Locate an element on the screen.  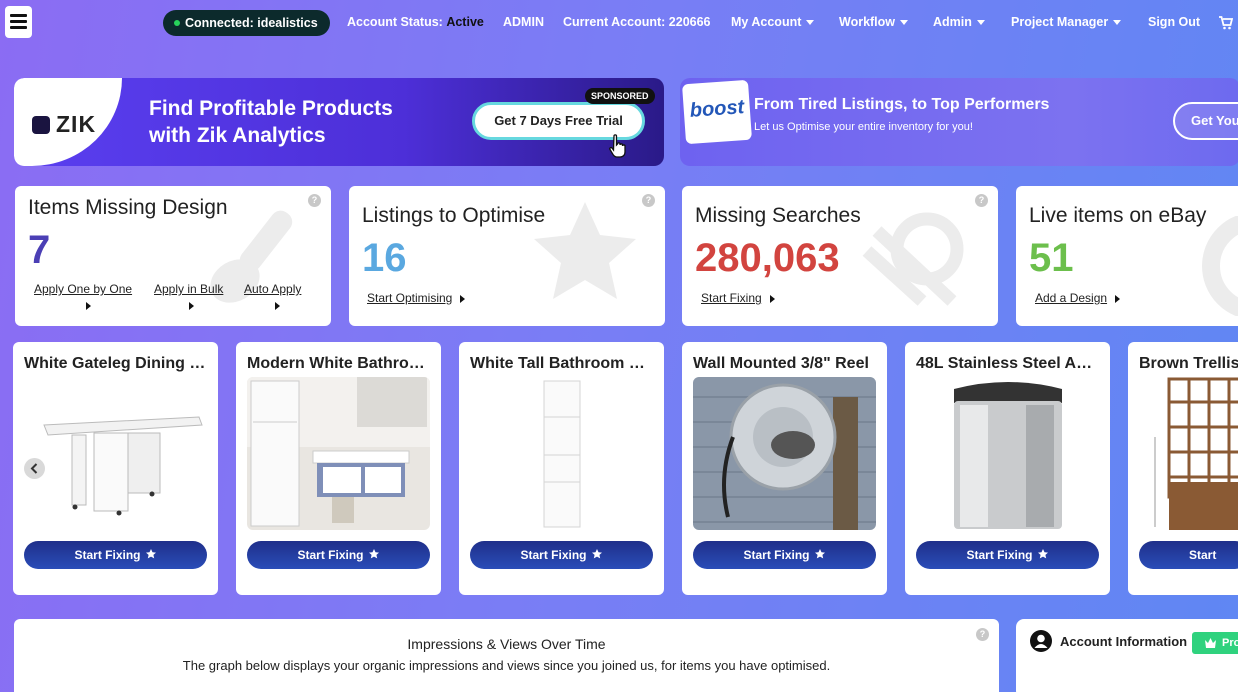
menu-icon is located at coordinates (18, 22).